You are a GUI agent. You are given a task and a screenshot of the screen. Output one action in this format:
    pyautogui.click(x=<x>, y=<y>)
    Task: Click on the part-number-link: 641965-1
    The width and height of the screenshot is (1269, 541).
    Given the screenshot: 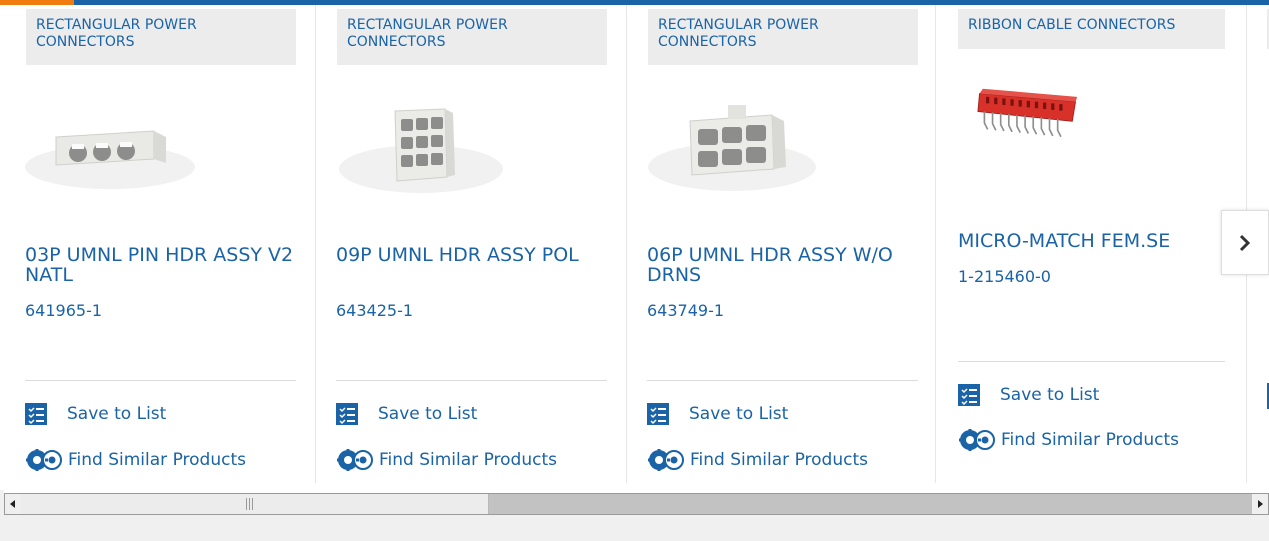 What is the action you would take?
    pyautogui.click(x=63, y=310)
    